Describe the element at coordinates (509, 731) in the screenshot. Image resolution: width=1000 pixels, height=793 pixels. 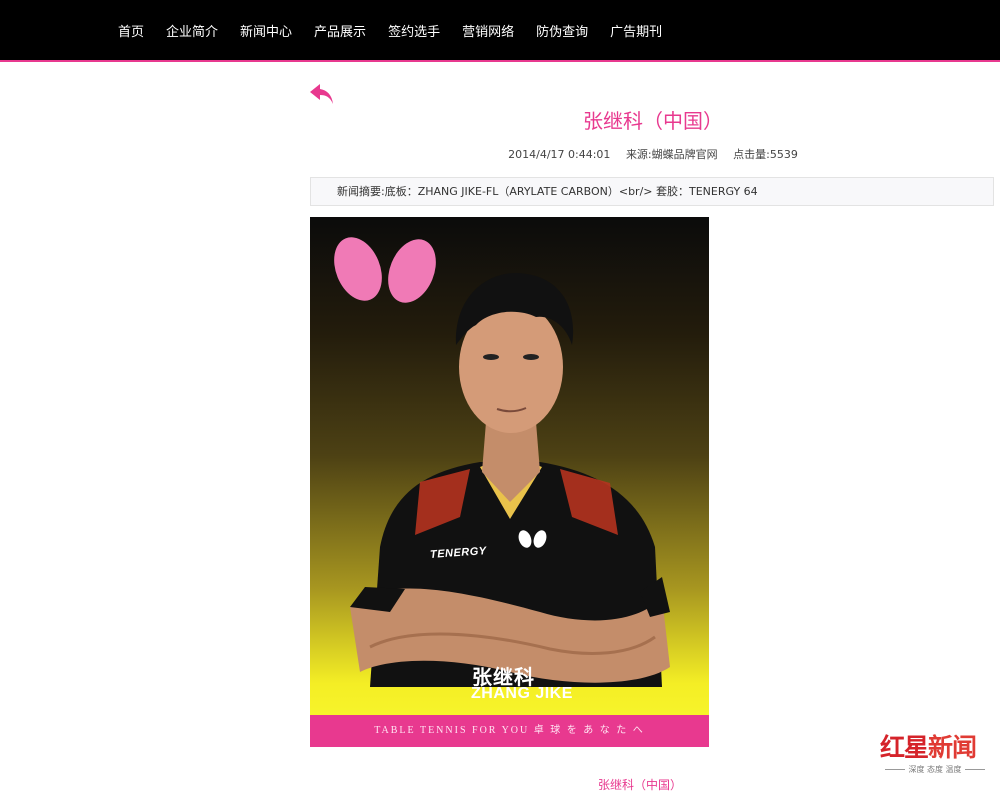
I see `poster-tagline-strip: TABLE TENNIS FOR YOU 卓 球 を あ な た へ` at that location.